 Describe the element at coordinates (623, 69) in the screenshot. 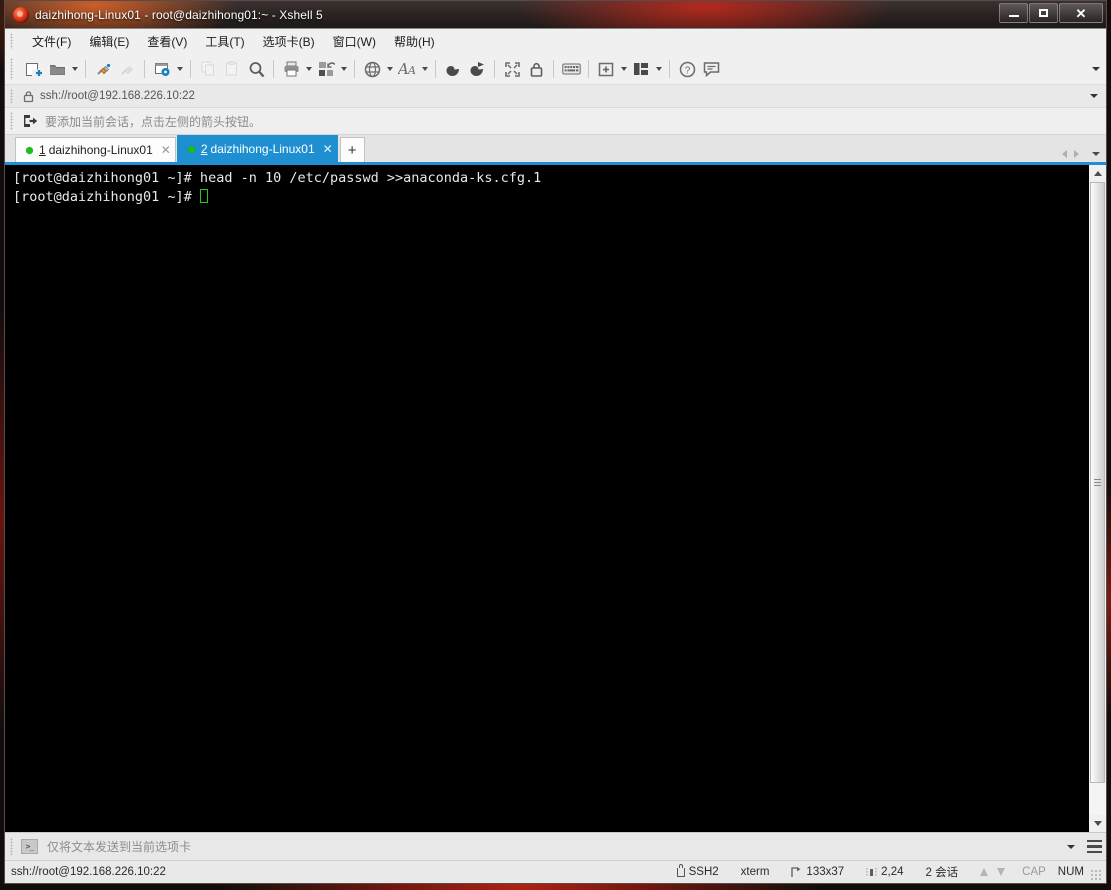

I see `add-layout-caret` at that location.